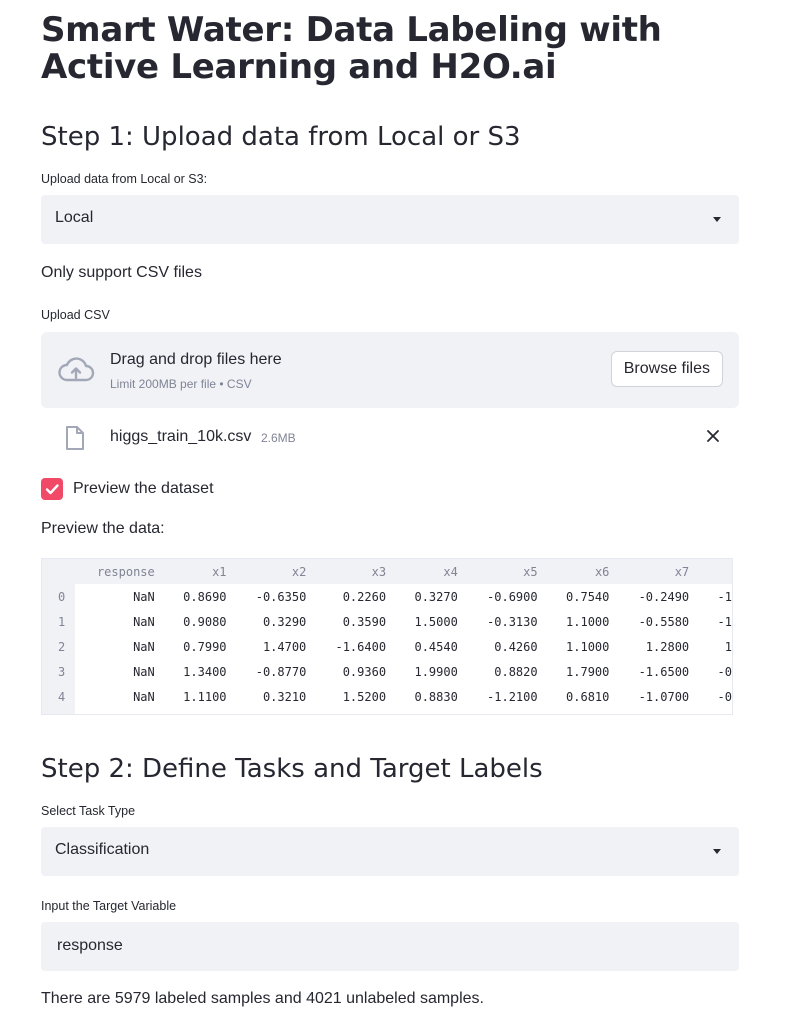 Image resolution: width=801 pixels, height=1024 pixels. What do you see at coordinates (649, 646) in the screenshot?
I see `table-cell: 1.2800` at bounding box center [649, 646].